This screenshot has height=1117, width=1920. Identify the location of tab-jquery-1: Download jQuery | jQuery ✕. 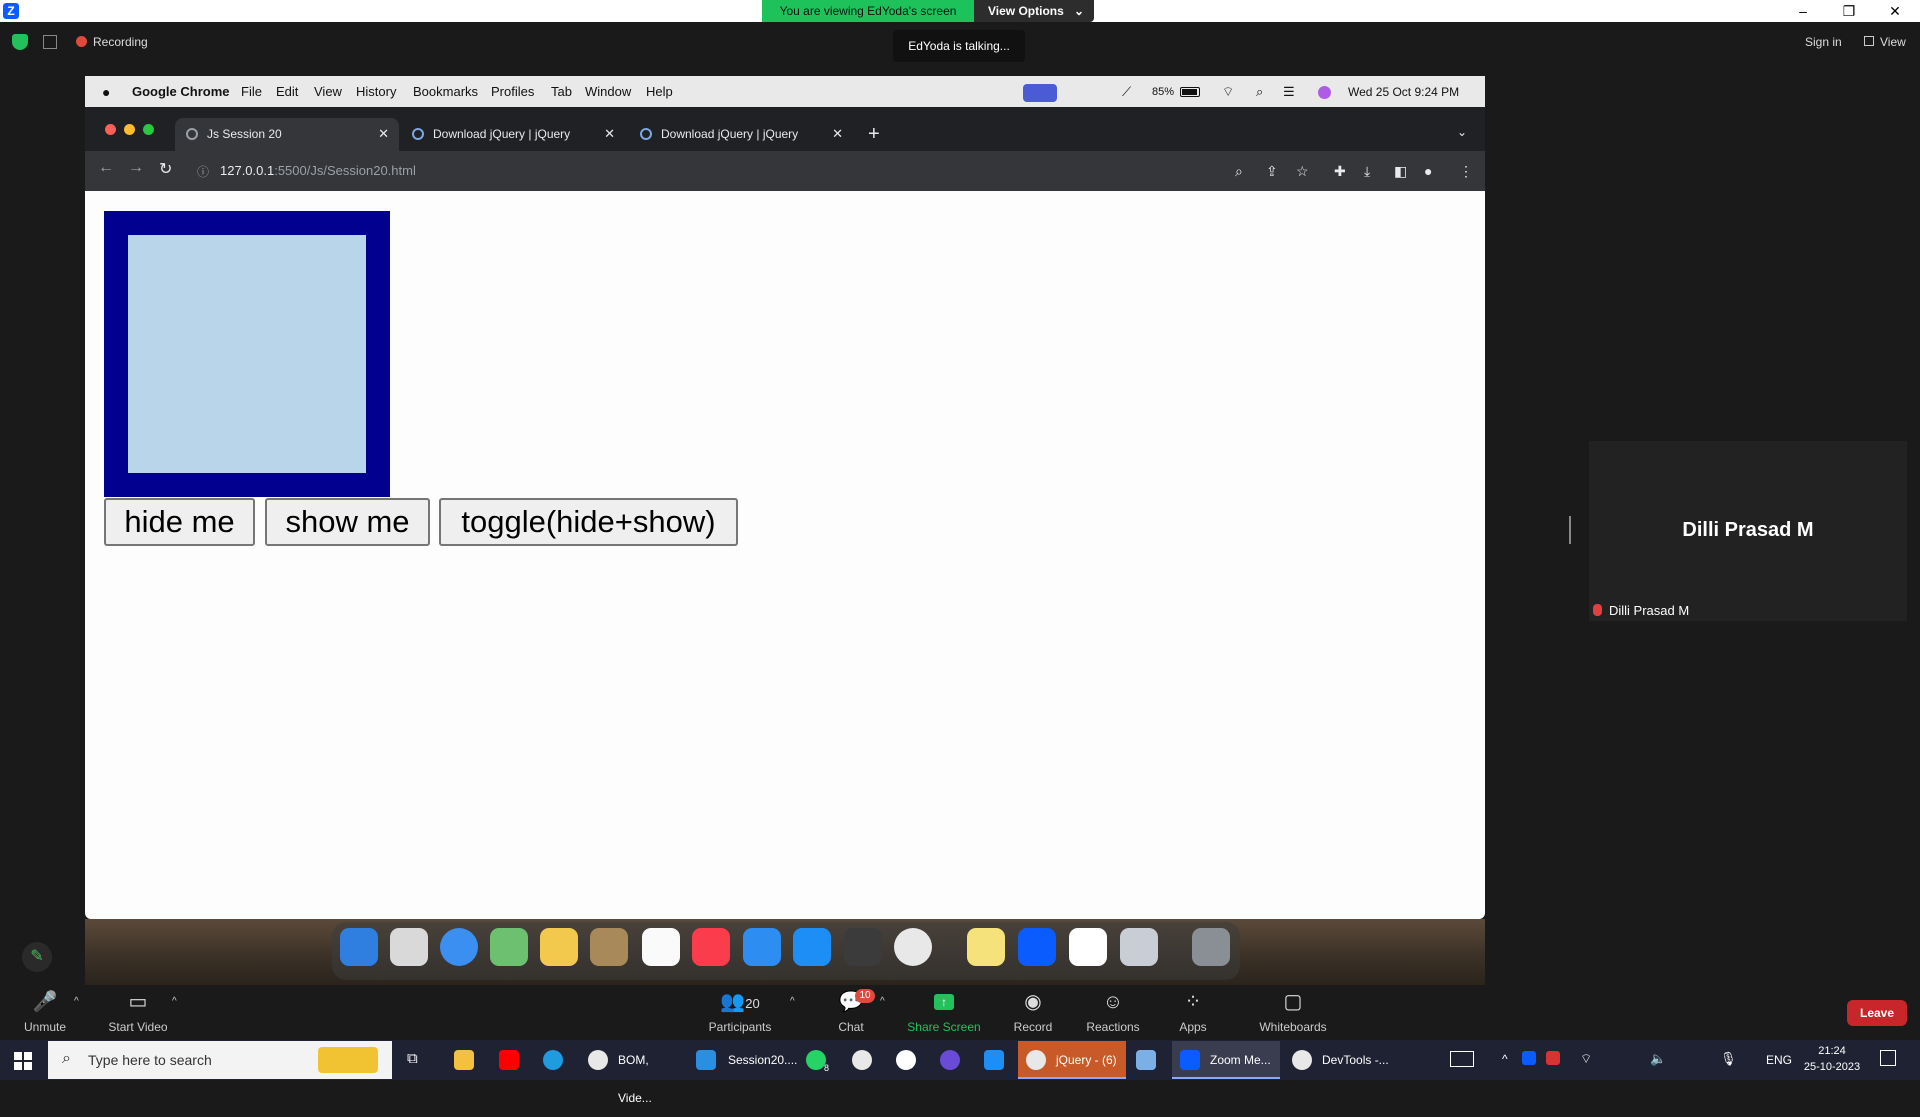
(513, 134).